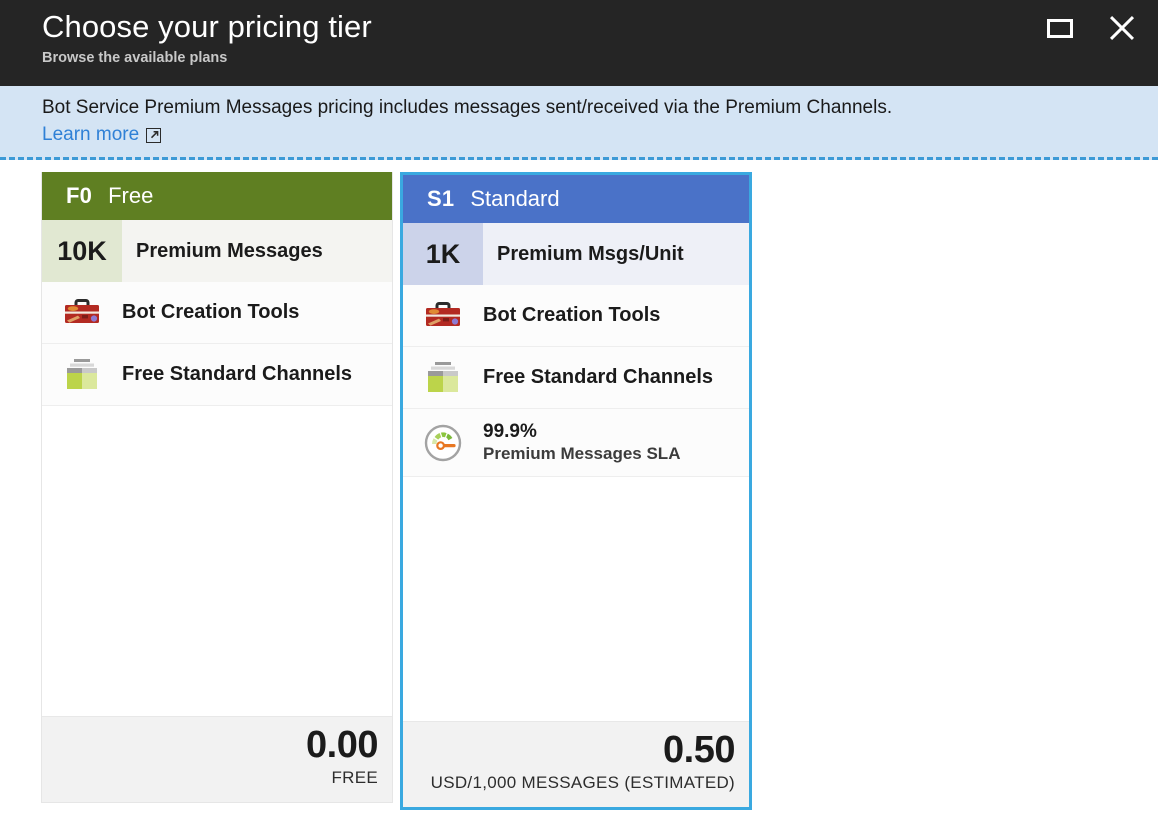 The width and height of the screenshot is (1158, 838). I want to click on tier-name: Free, so click(131, 195).